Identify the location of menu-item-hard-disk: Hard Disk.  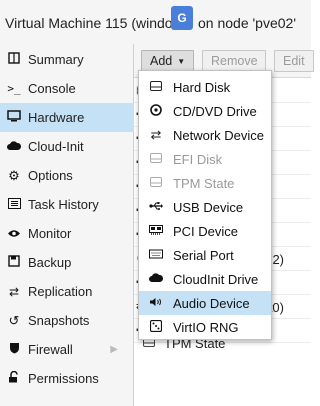
(205, 87).